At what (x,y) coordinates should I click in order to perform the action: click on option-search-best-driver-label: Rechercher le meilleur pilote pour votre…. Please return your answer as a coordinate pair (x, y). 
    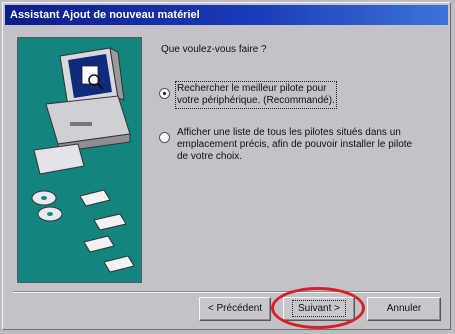
    Looking at the image, I should click on (256, 95).